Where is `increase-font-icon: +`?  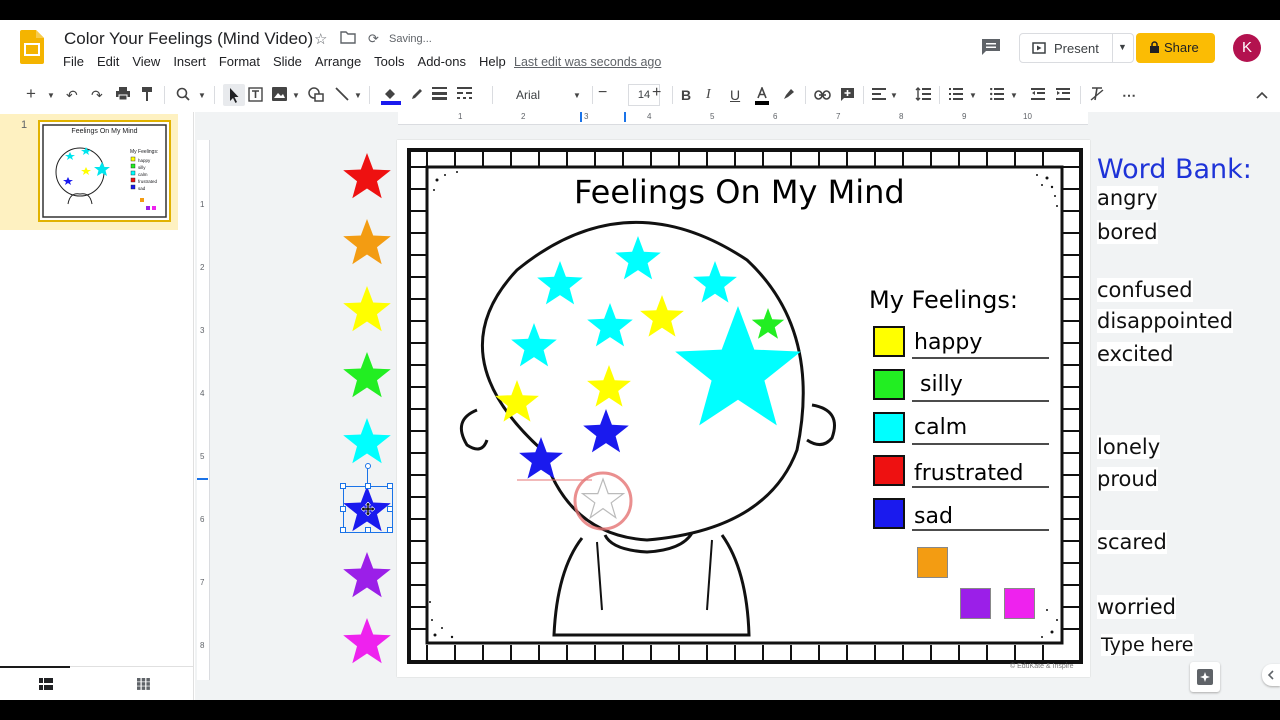 increase-font-icon: + is located at coordinates (656, 93).